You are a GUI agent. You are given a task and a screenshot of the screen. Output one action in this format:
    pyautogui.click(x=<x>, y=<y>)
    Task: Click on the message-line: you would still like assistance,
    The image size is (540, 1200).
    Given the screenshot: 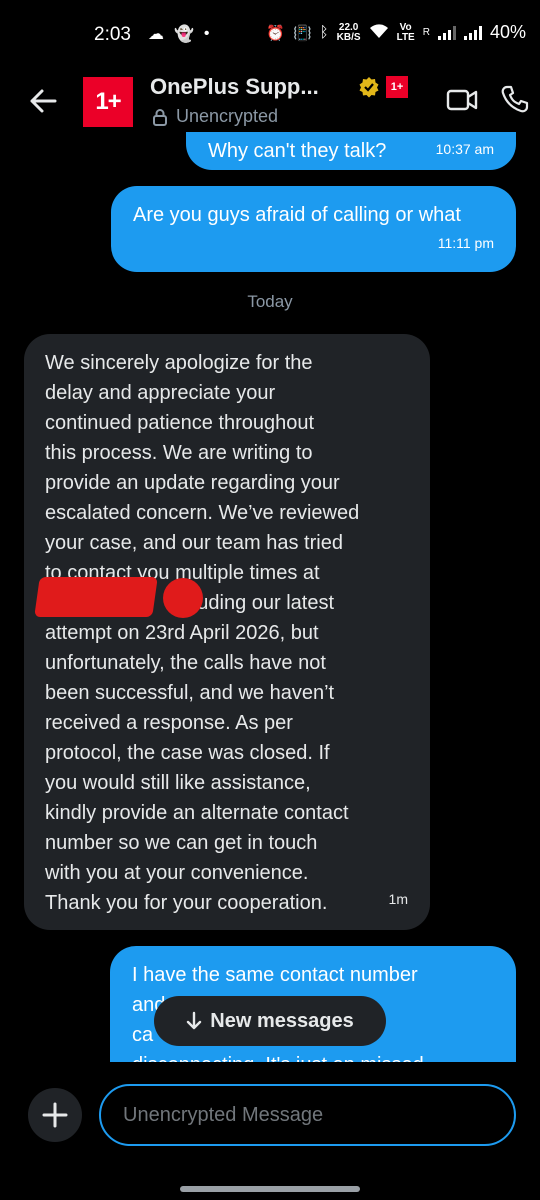 What is the action you would take?
    pyautogui.click(x=178, y=783)
    